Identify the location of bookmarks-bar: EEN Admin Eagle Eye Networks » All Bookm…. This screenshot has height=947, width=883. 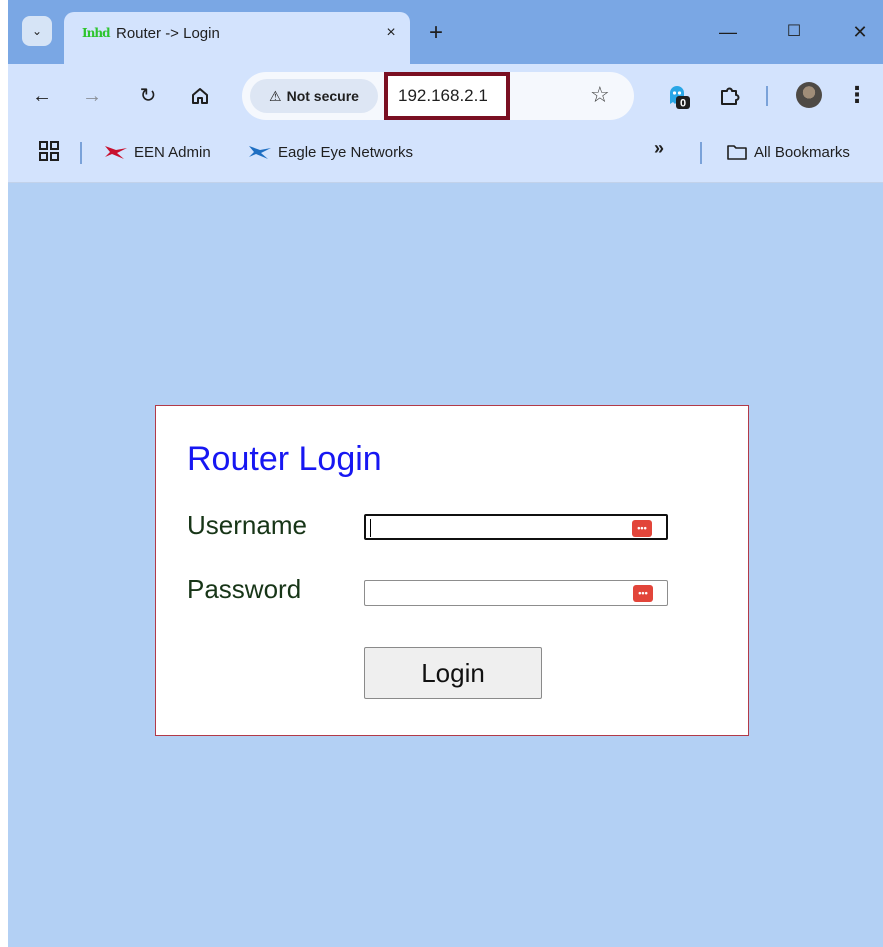
(445, 154).